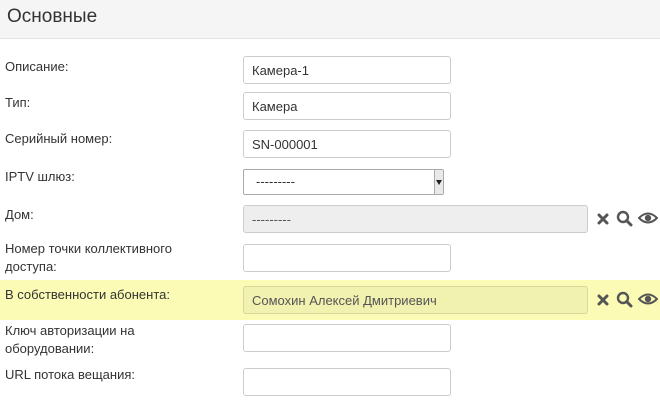 The width and height of the screenshot is (660, 400). Describe the element at coordinates (347, 106) in the screenshot. I see `type-input` at that location.